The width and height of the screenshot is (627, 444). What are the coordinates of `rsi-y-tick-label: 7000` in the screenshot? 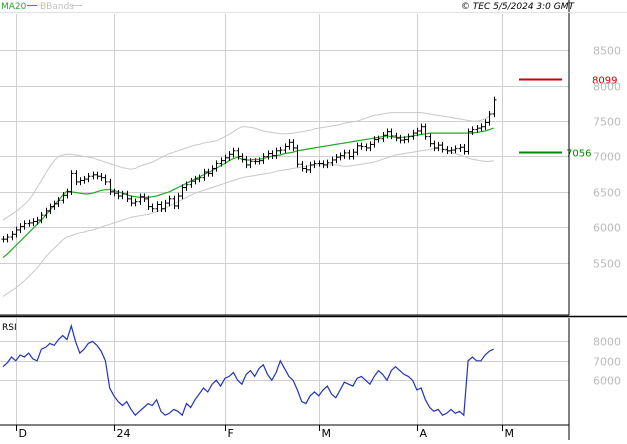 It's located at (607, 362).